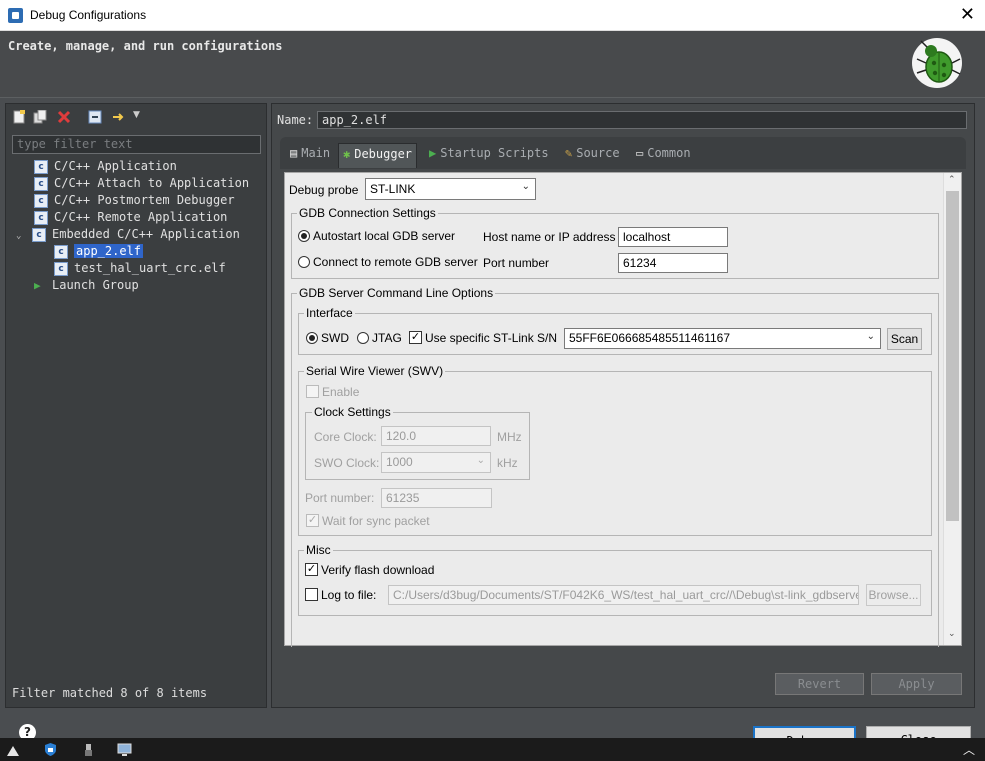 The image size is (985, 761). What do you see at coordinates (349, 595) in the screenshot?
I see `log-to-file-label: Log to file:` at bounding box center [349, 595].